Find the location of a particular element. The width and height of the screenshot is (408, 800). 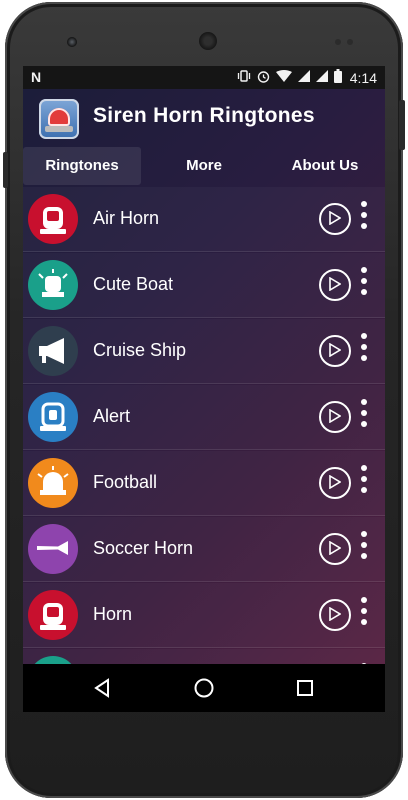

back-icon is located at coordinates (103, 688).